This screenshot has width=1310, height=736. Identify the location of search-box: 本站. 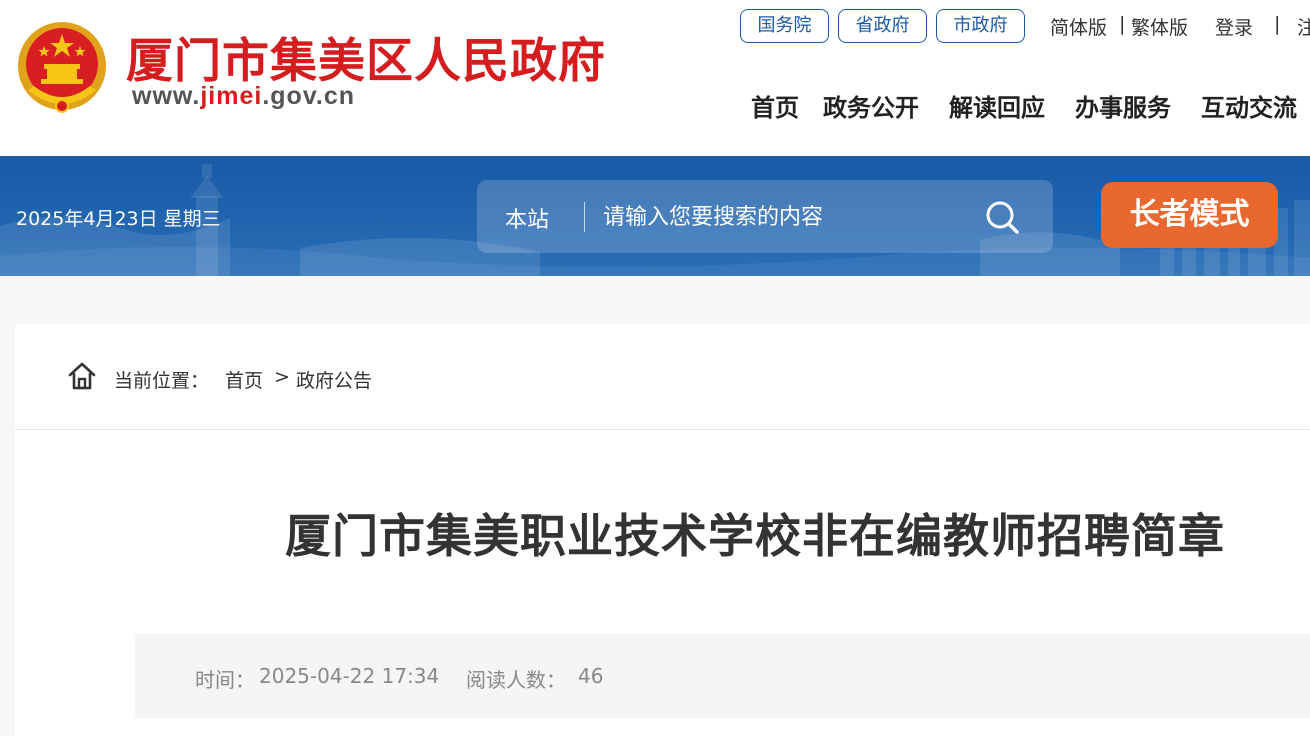
(765, 216).